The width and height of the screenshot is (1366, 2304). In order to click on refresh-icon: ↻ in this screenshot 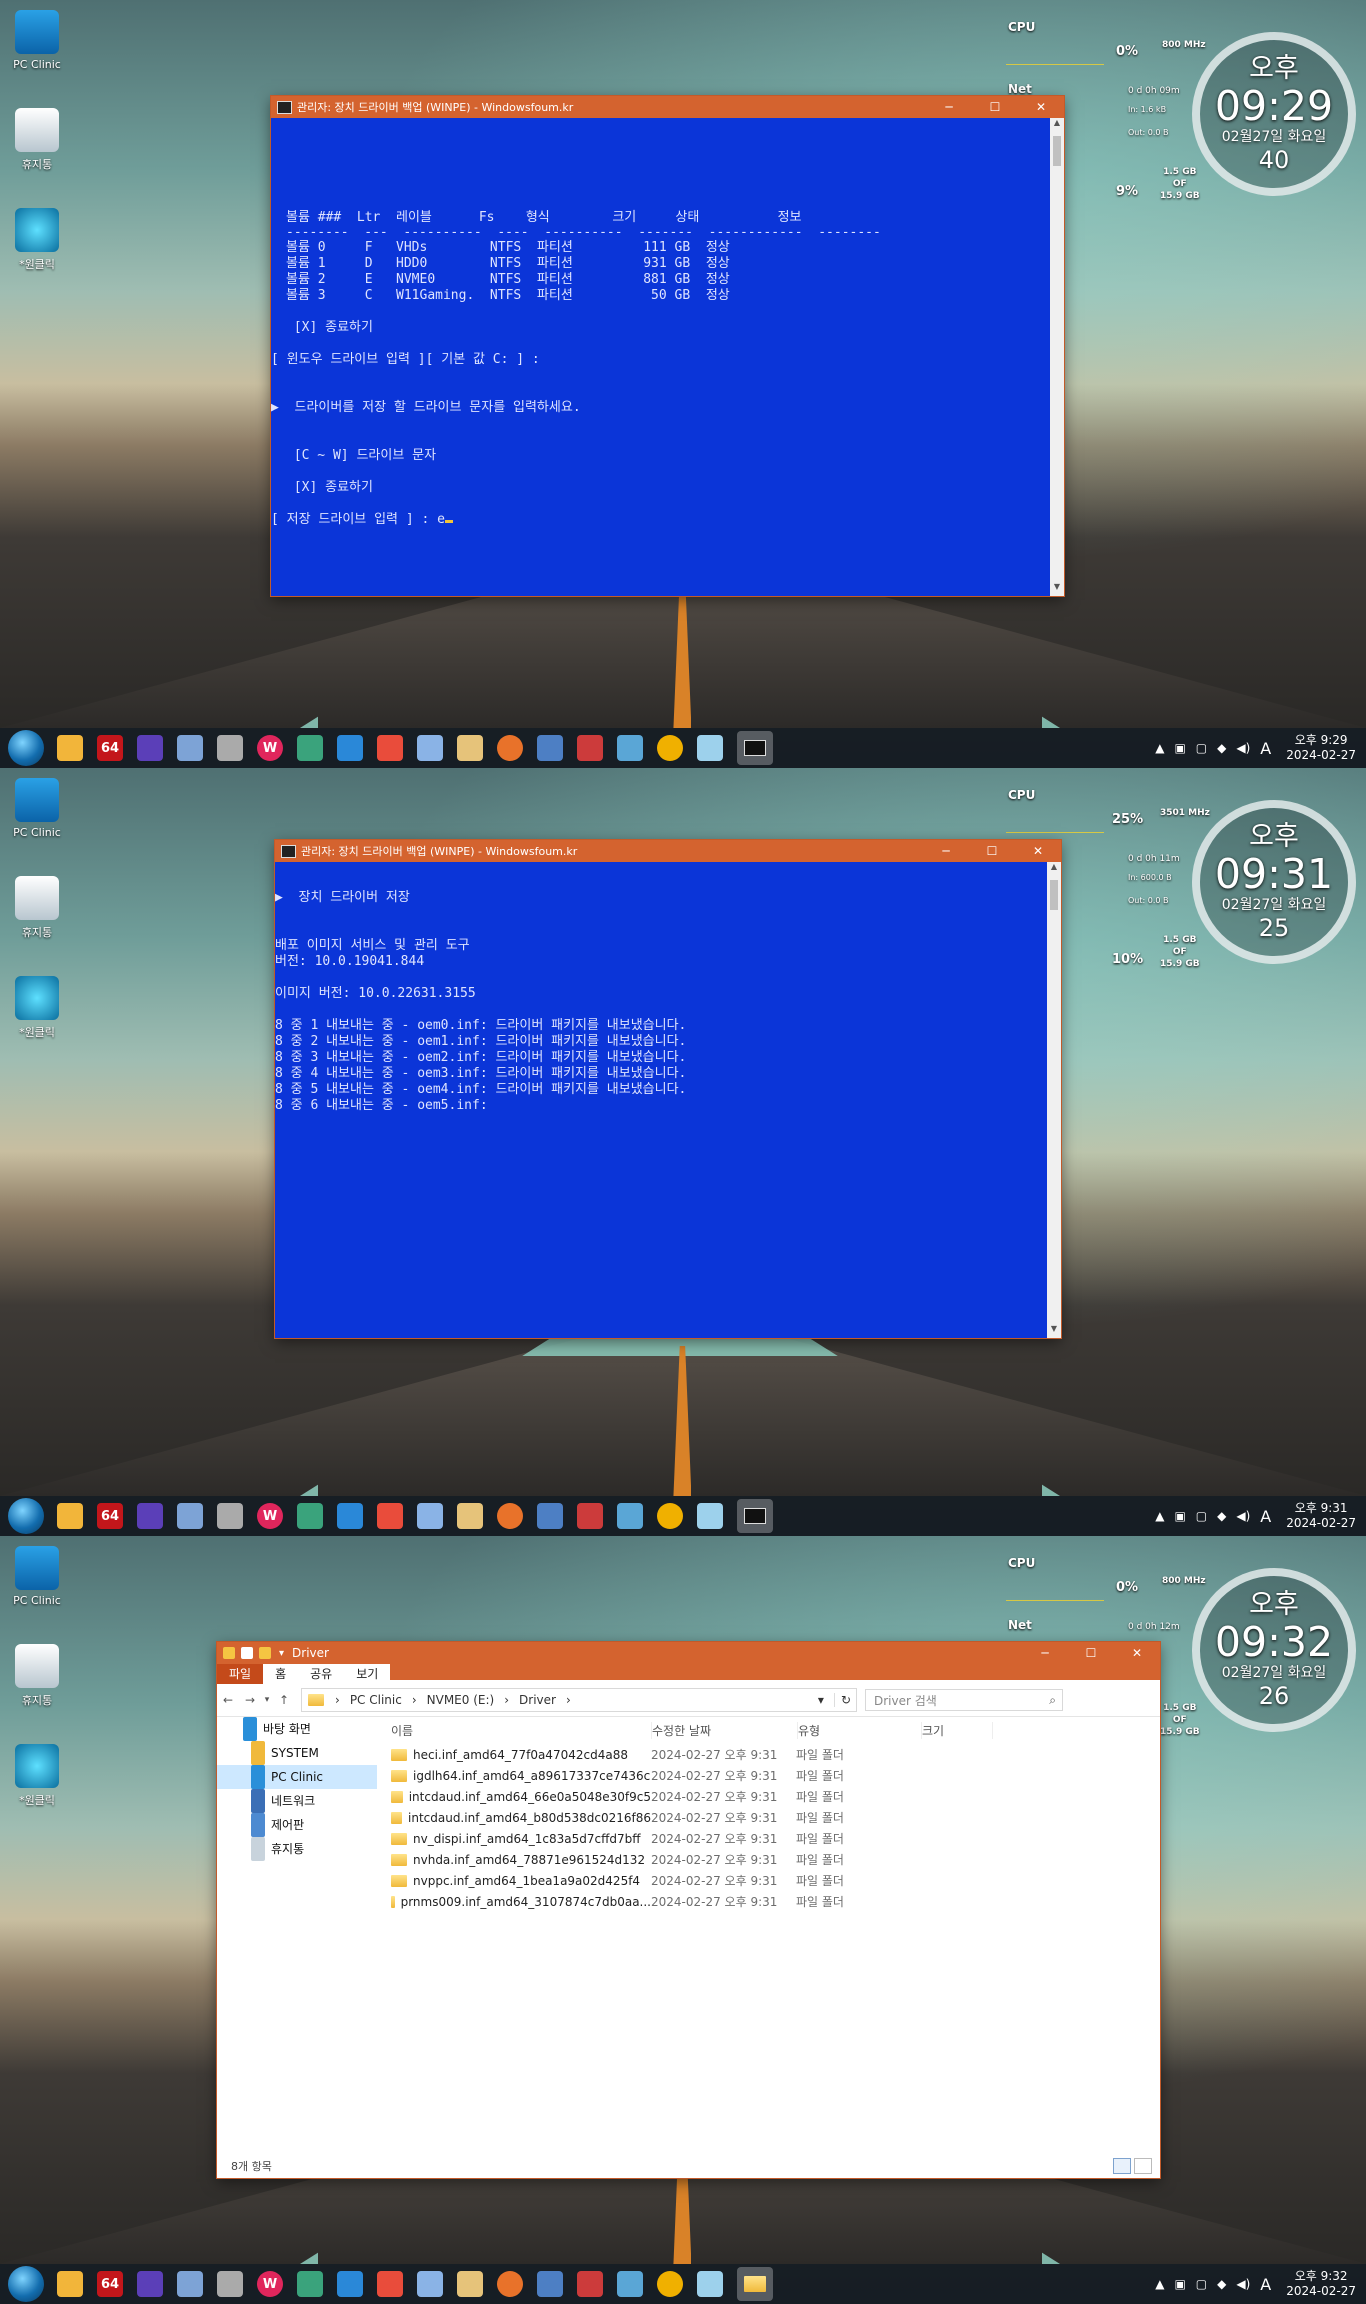, I will do `click(842, 1700)`.